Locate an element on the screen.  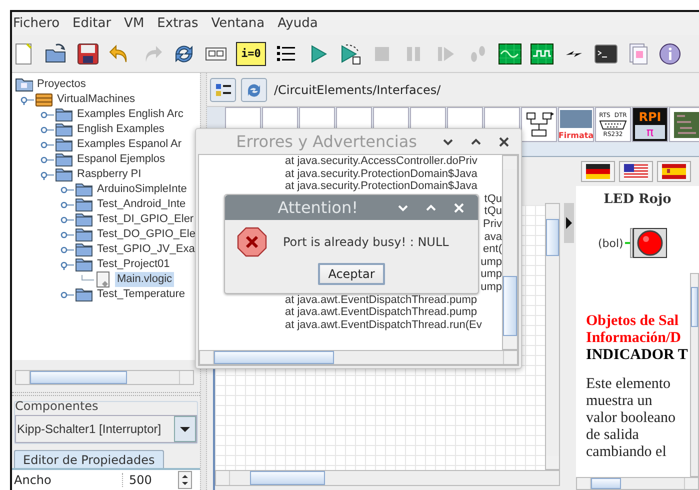
counter-button: i=0 is located at coordinates (251, 54).